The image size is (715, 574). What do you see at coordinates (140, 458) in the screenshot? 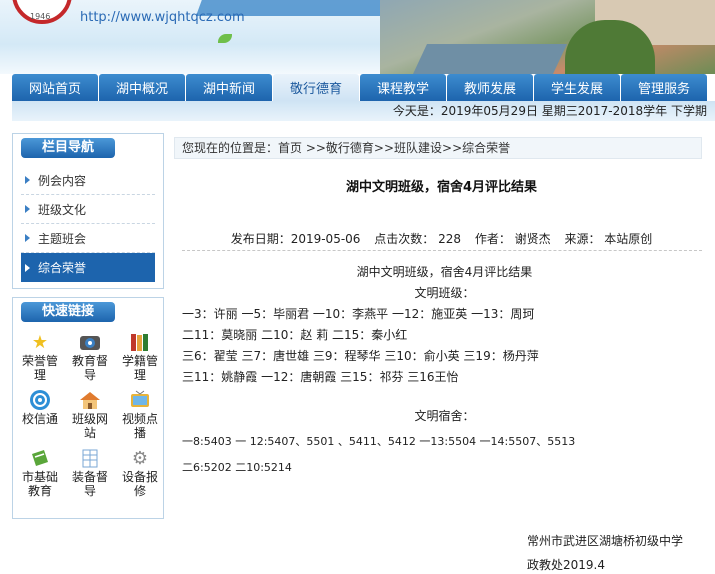
I see `gears-icon: ⚙` at bounding box center [140, 458].